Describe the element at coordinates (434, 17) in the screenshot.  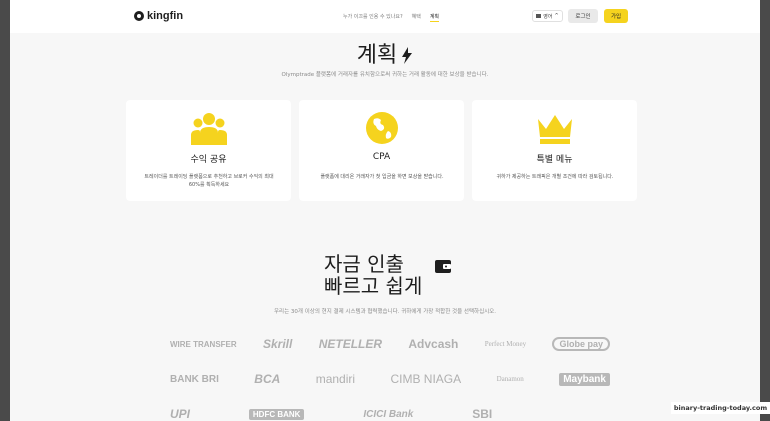
I see `nav-item-plans: 계획` at that location.